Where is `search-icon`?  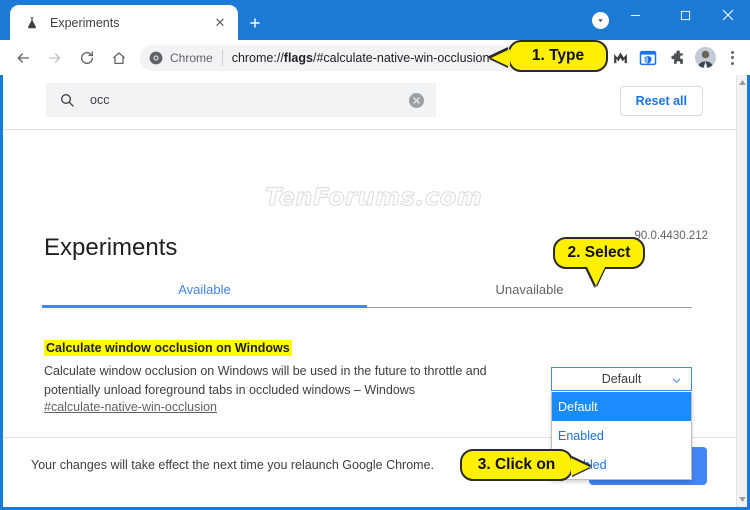
search-icon is located at coordinates (67, 100).